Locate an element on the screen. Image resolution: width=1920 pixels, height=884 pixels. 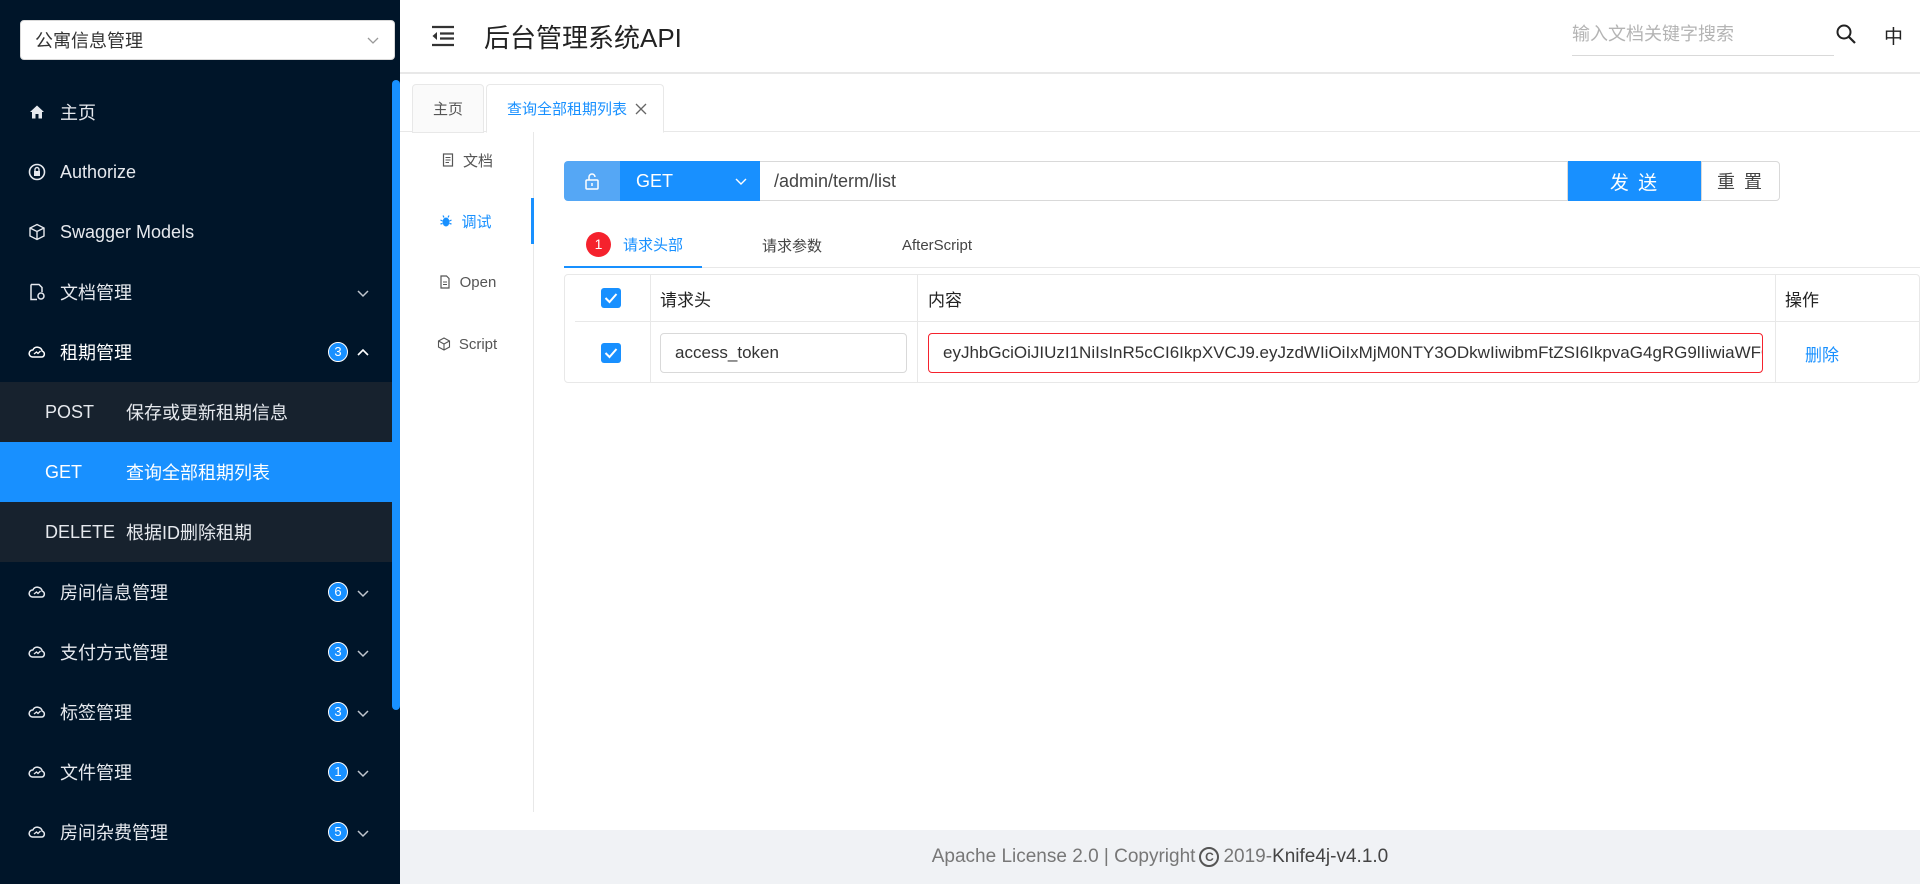
tab-home: 主页 is located at coordinates (448, 108).